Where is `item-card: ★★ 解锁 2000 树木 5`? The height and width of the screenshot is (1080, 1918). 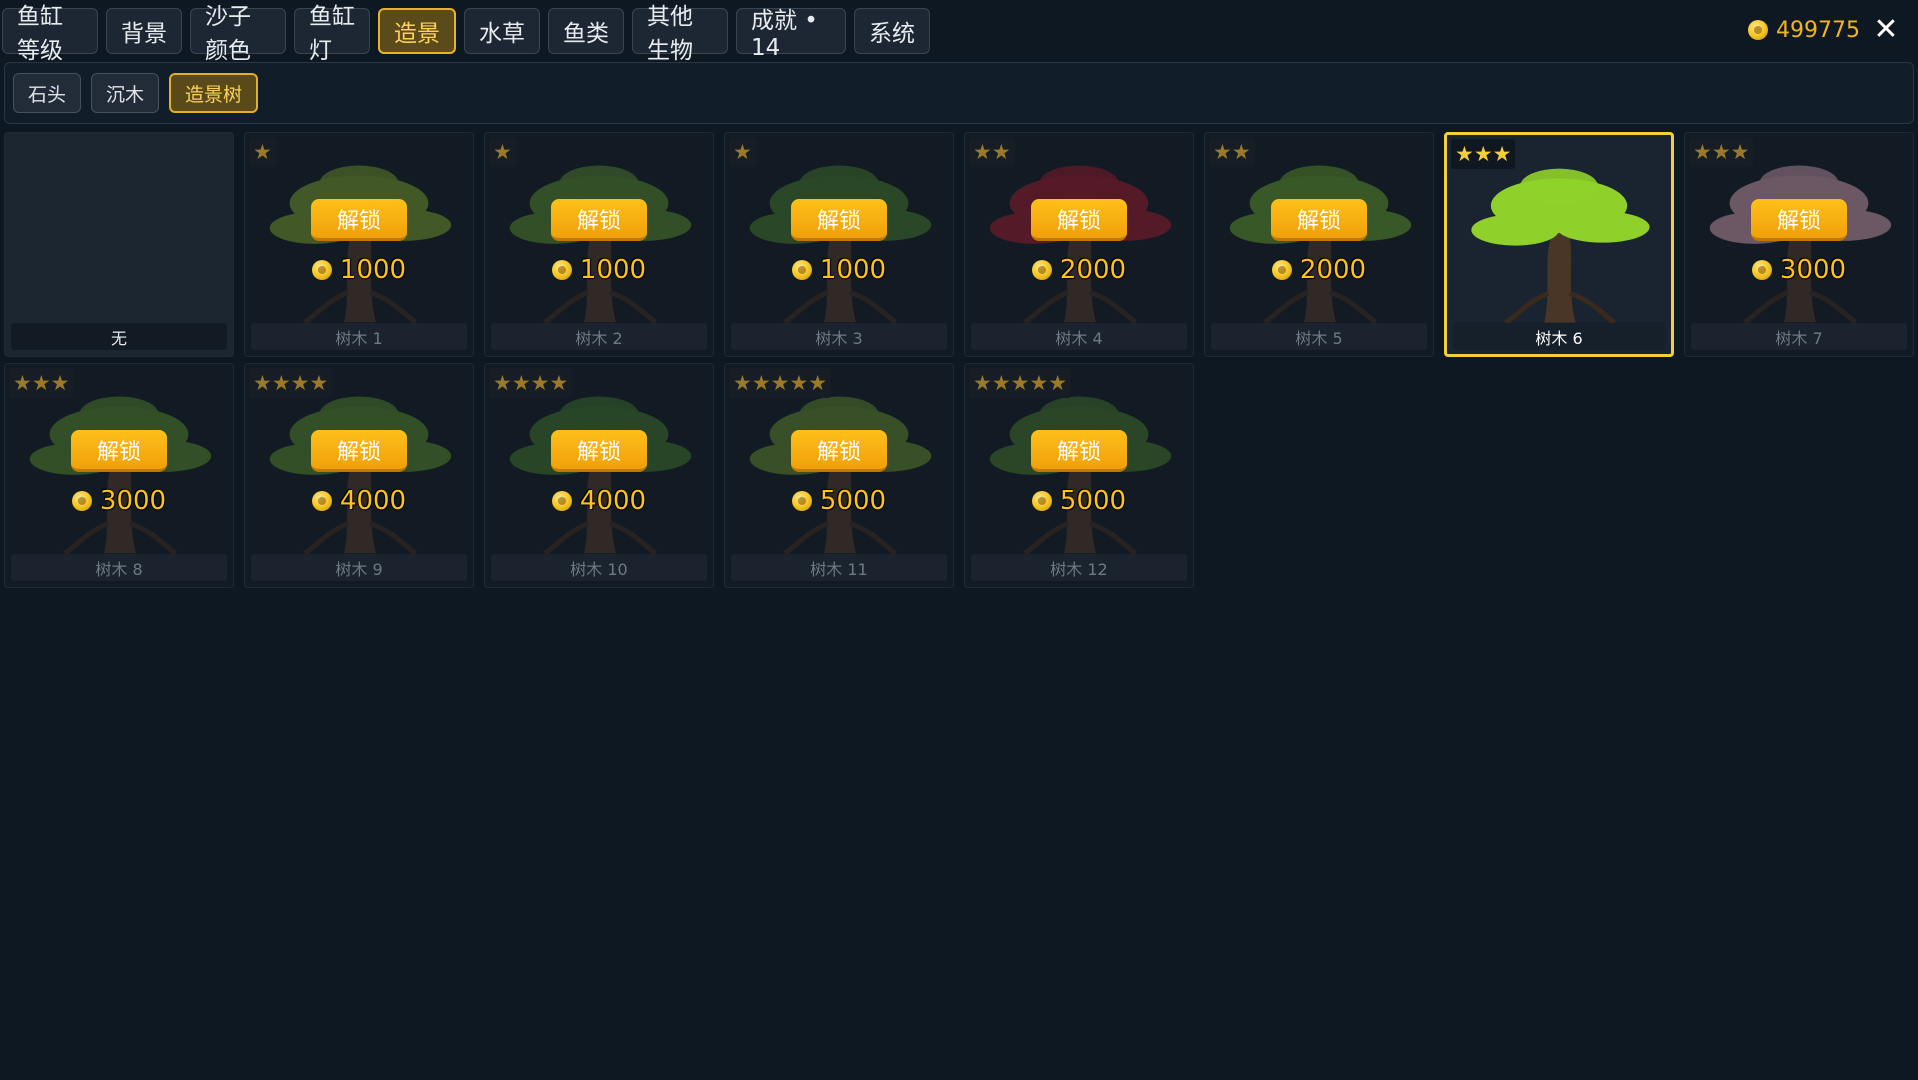
item-card: ★★ 解锁 2000 树木 5 is located at coordinates (1319, 244).